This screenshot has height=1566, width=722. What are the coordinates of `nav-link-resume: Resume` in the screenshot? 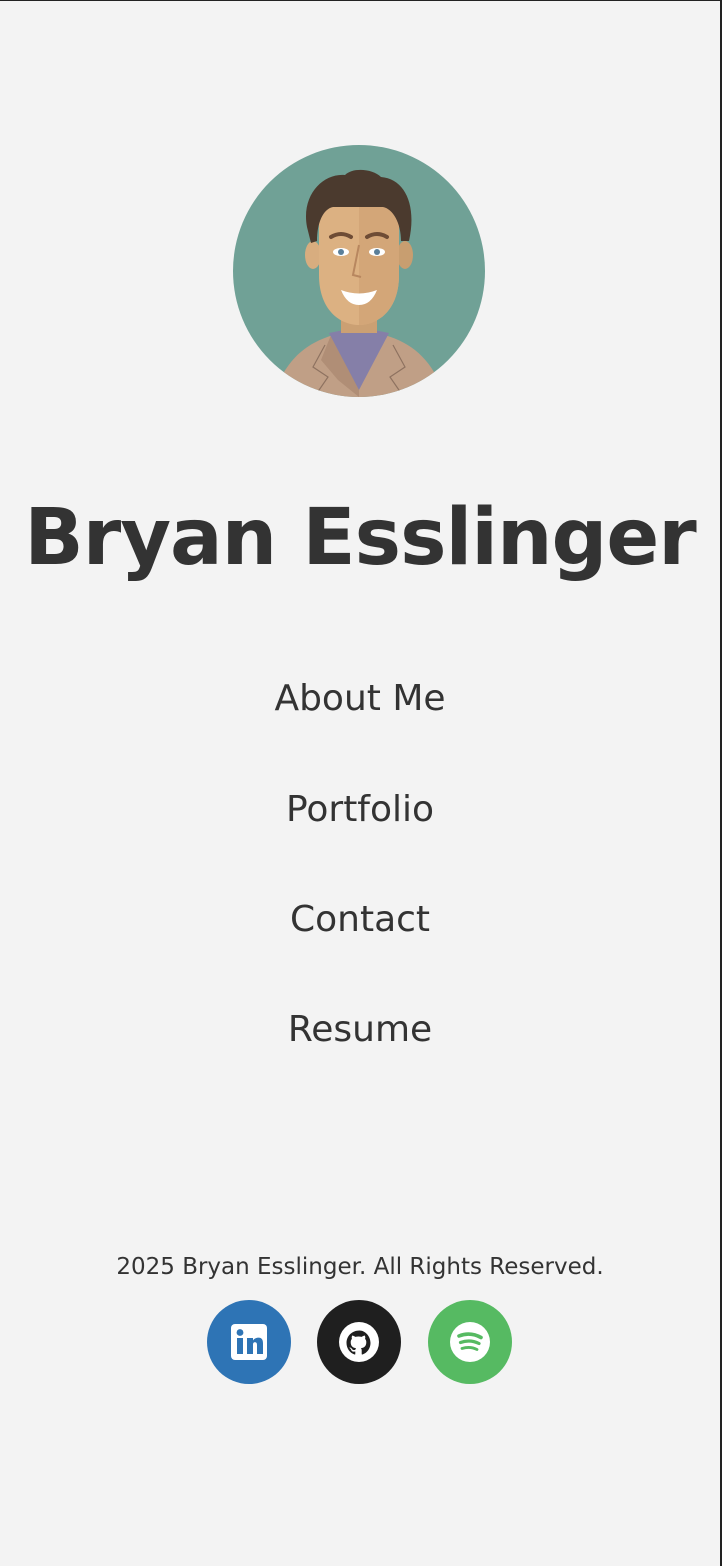 It's located at (360, 1030).